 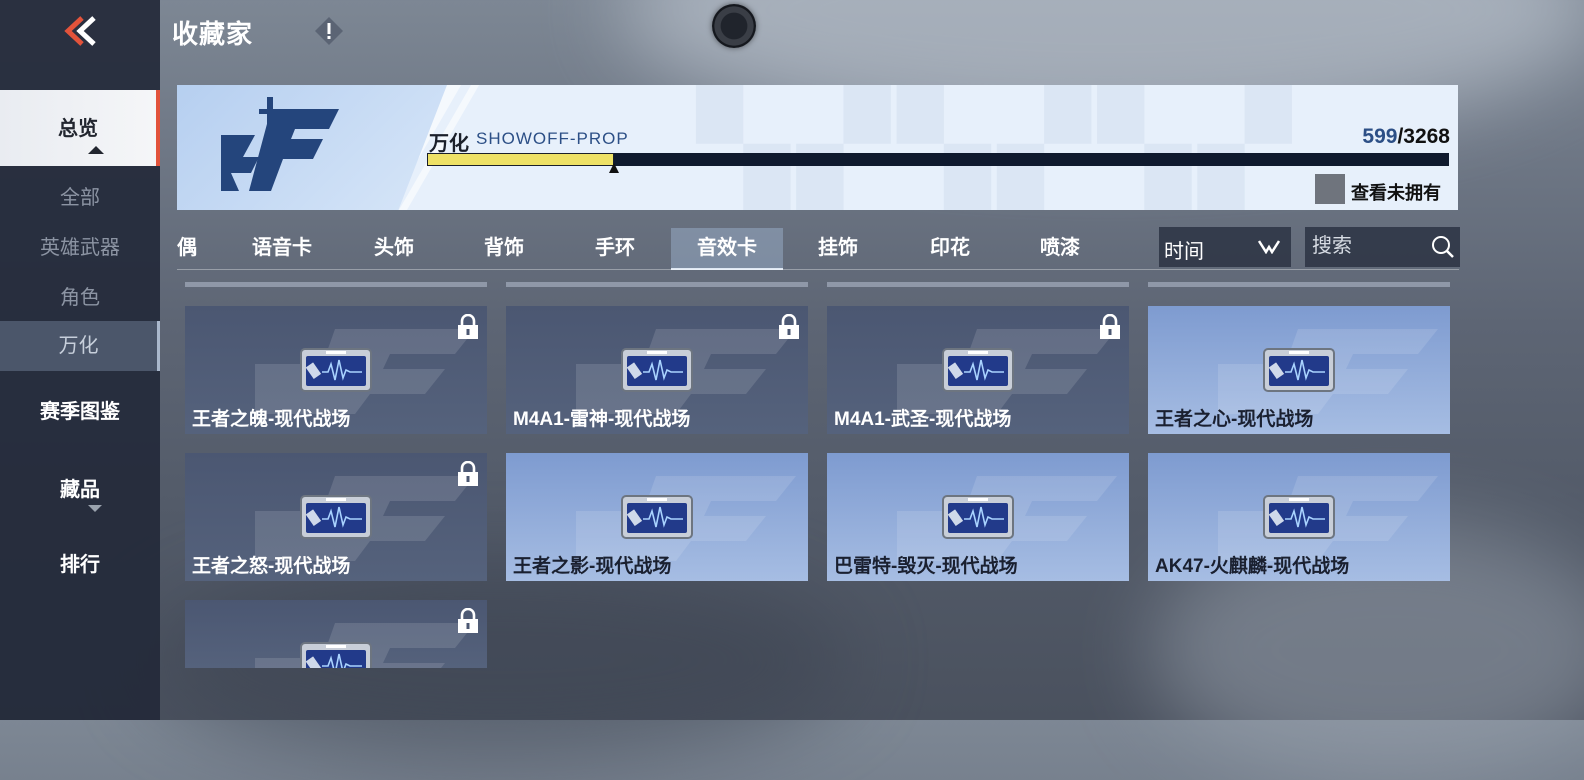 I want to click on show-unowned-label: 查看未拥有, so click(x=1396, y=192).